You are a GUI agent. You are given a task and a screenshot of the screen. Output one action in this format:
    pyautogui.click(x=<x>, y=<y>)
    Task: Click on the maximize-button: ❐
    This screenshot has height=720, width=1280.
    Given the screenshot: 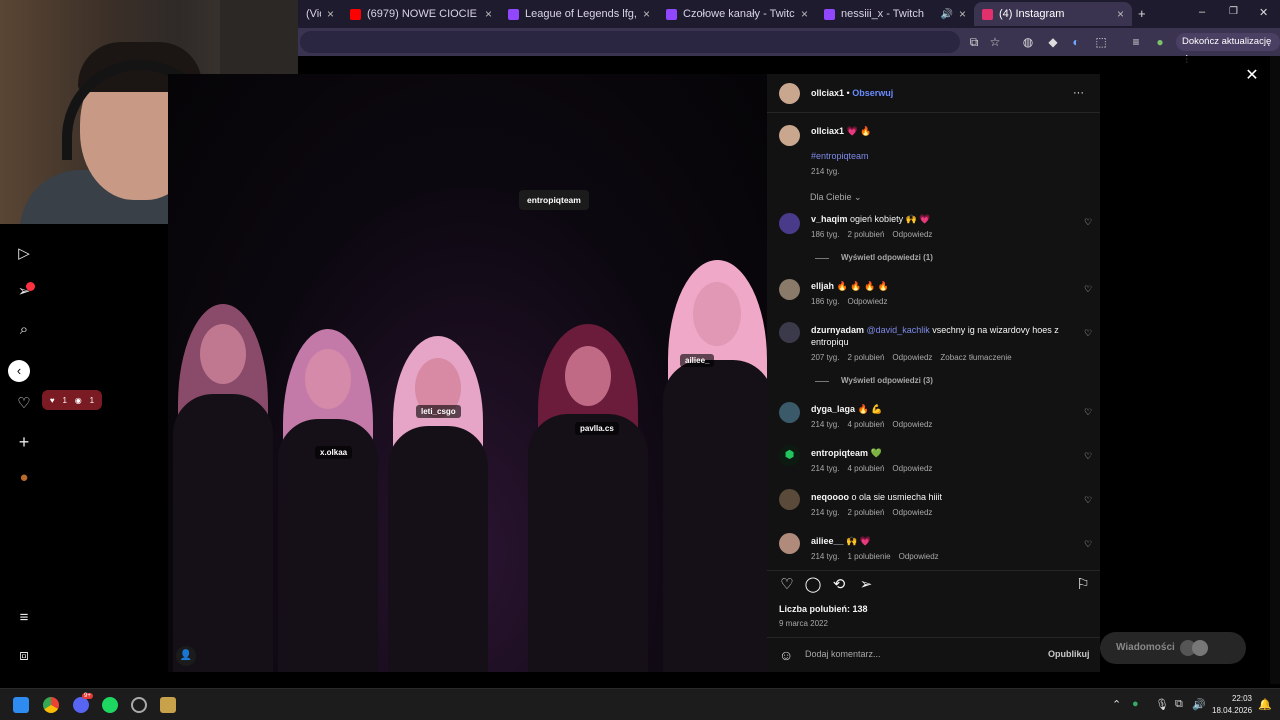 What is the action you would take?
    pyautogui.click(x=1233, y=11)
    